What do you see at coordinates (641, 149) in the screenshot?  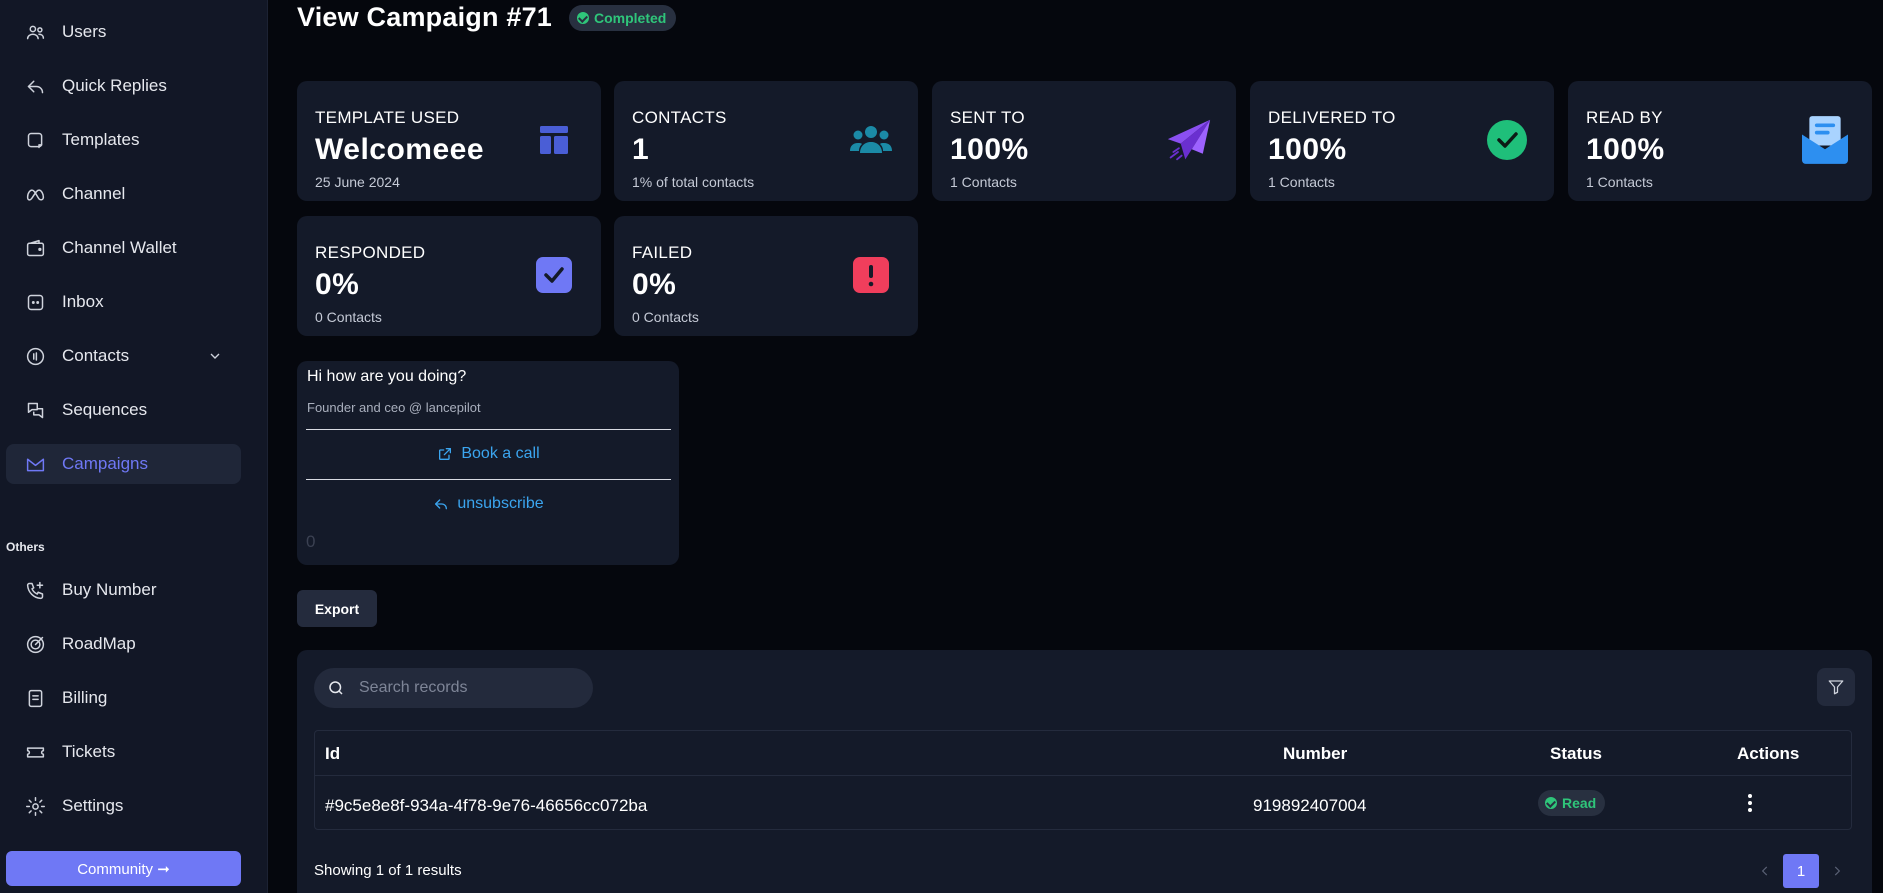 I see `stat-value: 1` at bounding box center [641, 149].